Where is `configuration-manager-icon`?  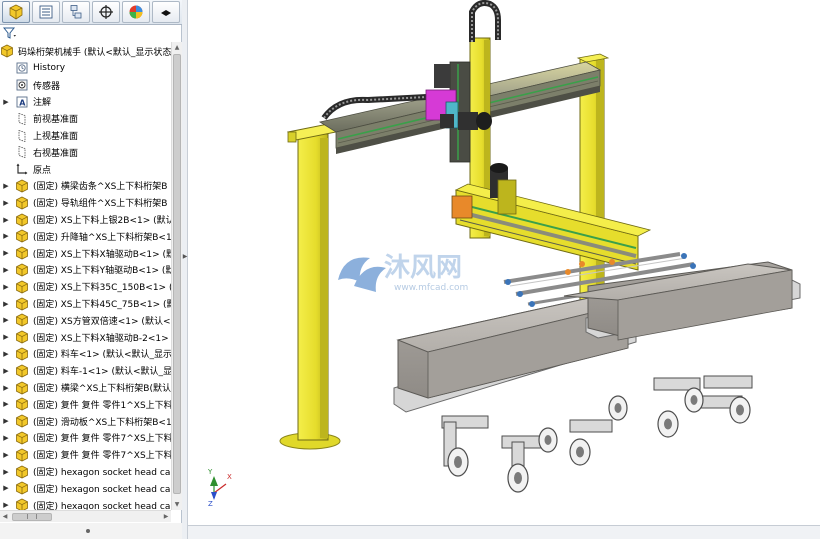
configuration-manager-icon is located at coordinates (76, 12).